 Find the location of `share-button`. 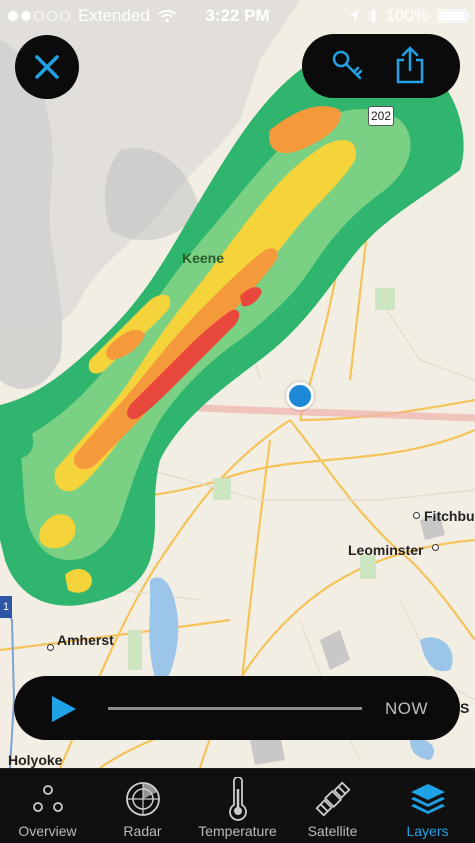

share-button is located at coordinates (410, 67).